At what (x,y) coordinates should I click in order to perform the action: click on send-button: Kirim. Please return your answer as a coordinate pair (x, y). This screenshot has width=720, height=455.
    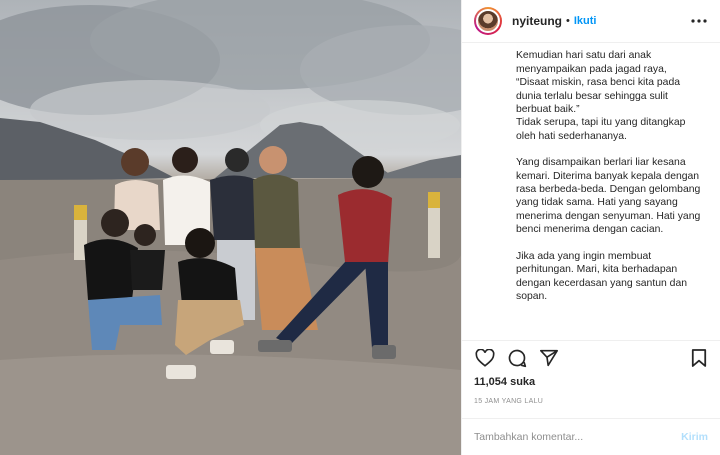
    Looking at the image, I should click on (694, 437).